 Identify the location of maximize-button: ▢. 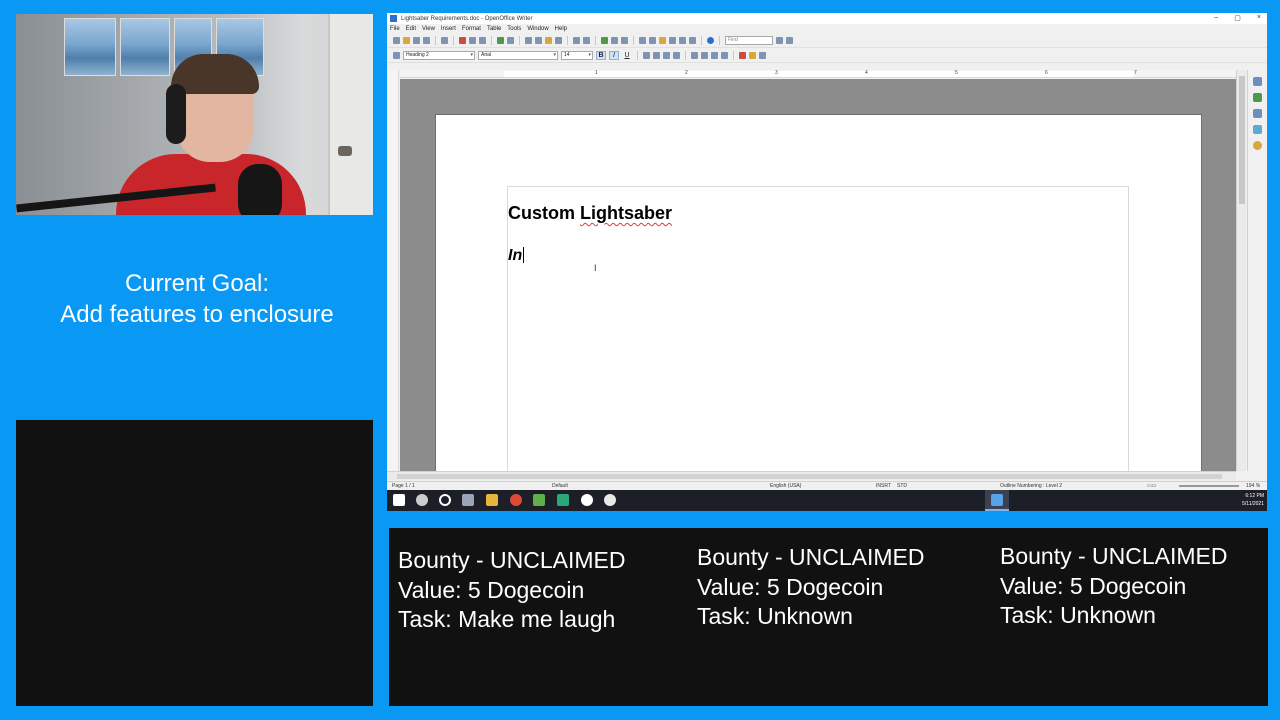
(1237, 18).